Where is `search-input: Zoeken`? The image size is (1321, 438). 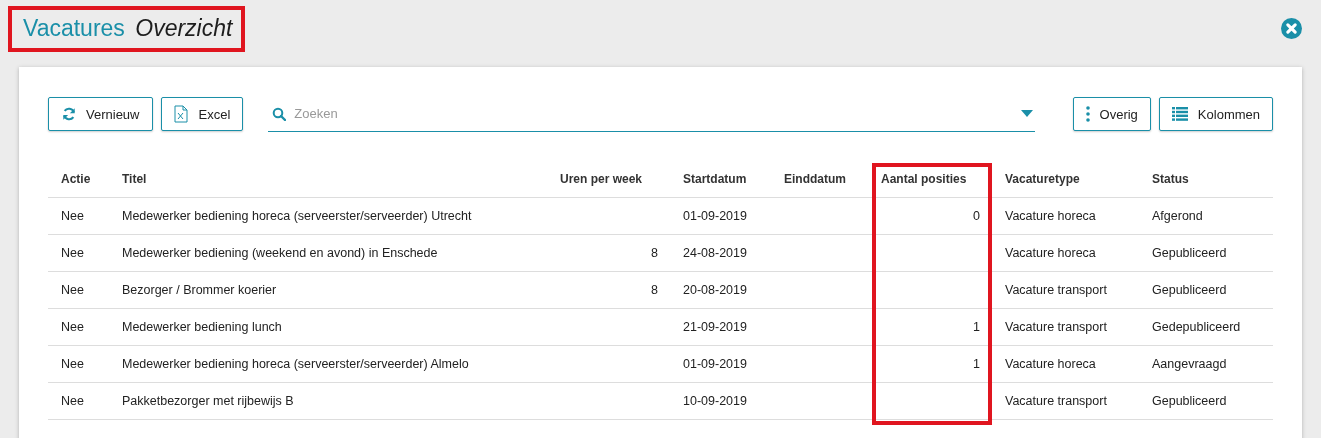
search-input: Zoeken is located at coordinates (653, 113).